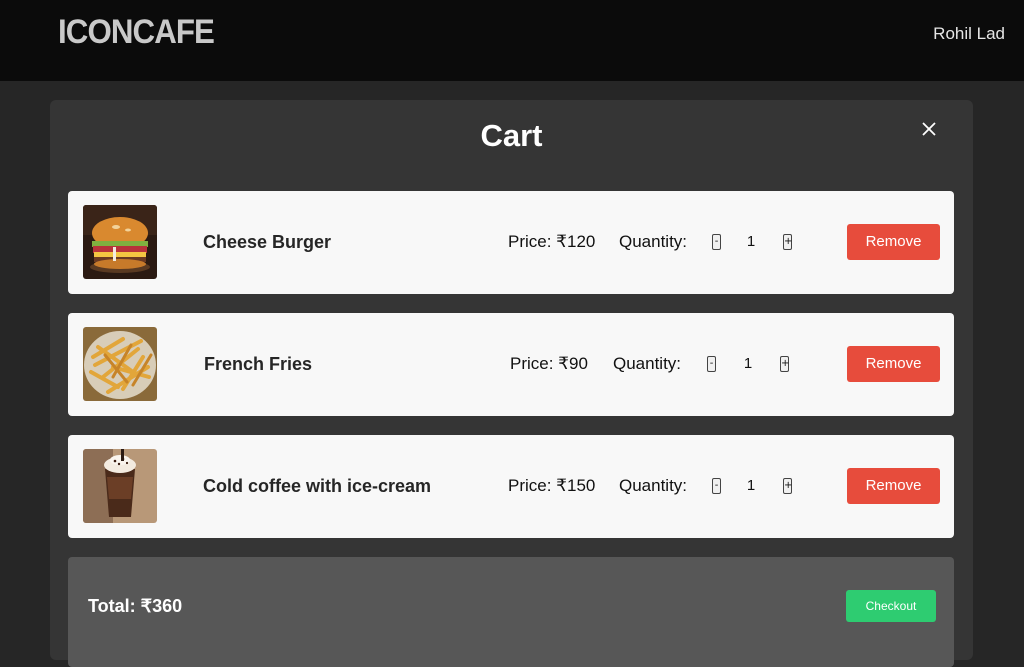  What do you see at coordinates (969, 34) in the screenshot?
I see `user-name: Rohil Lad` at bounding box center [969, 34].